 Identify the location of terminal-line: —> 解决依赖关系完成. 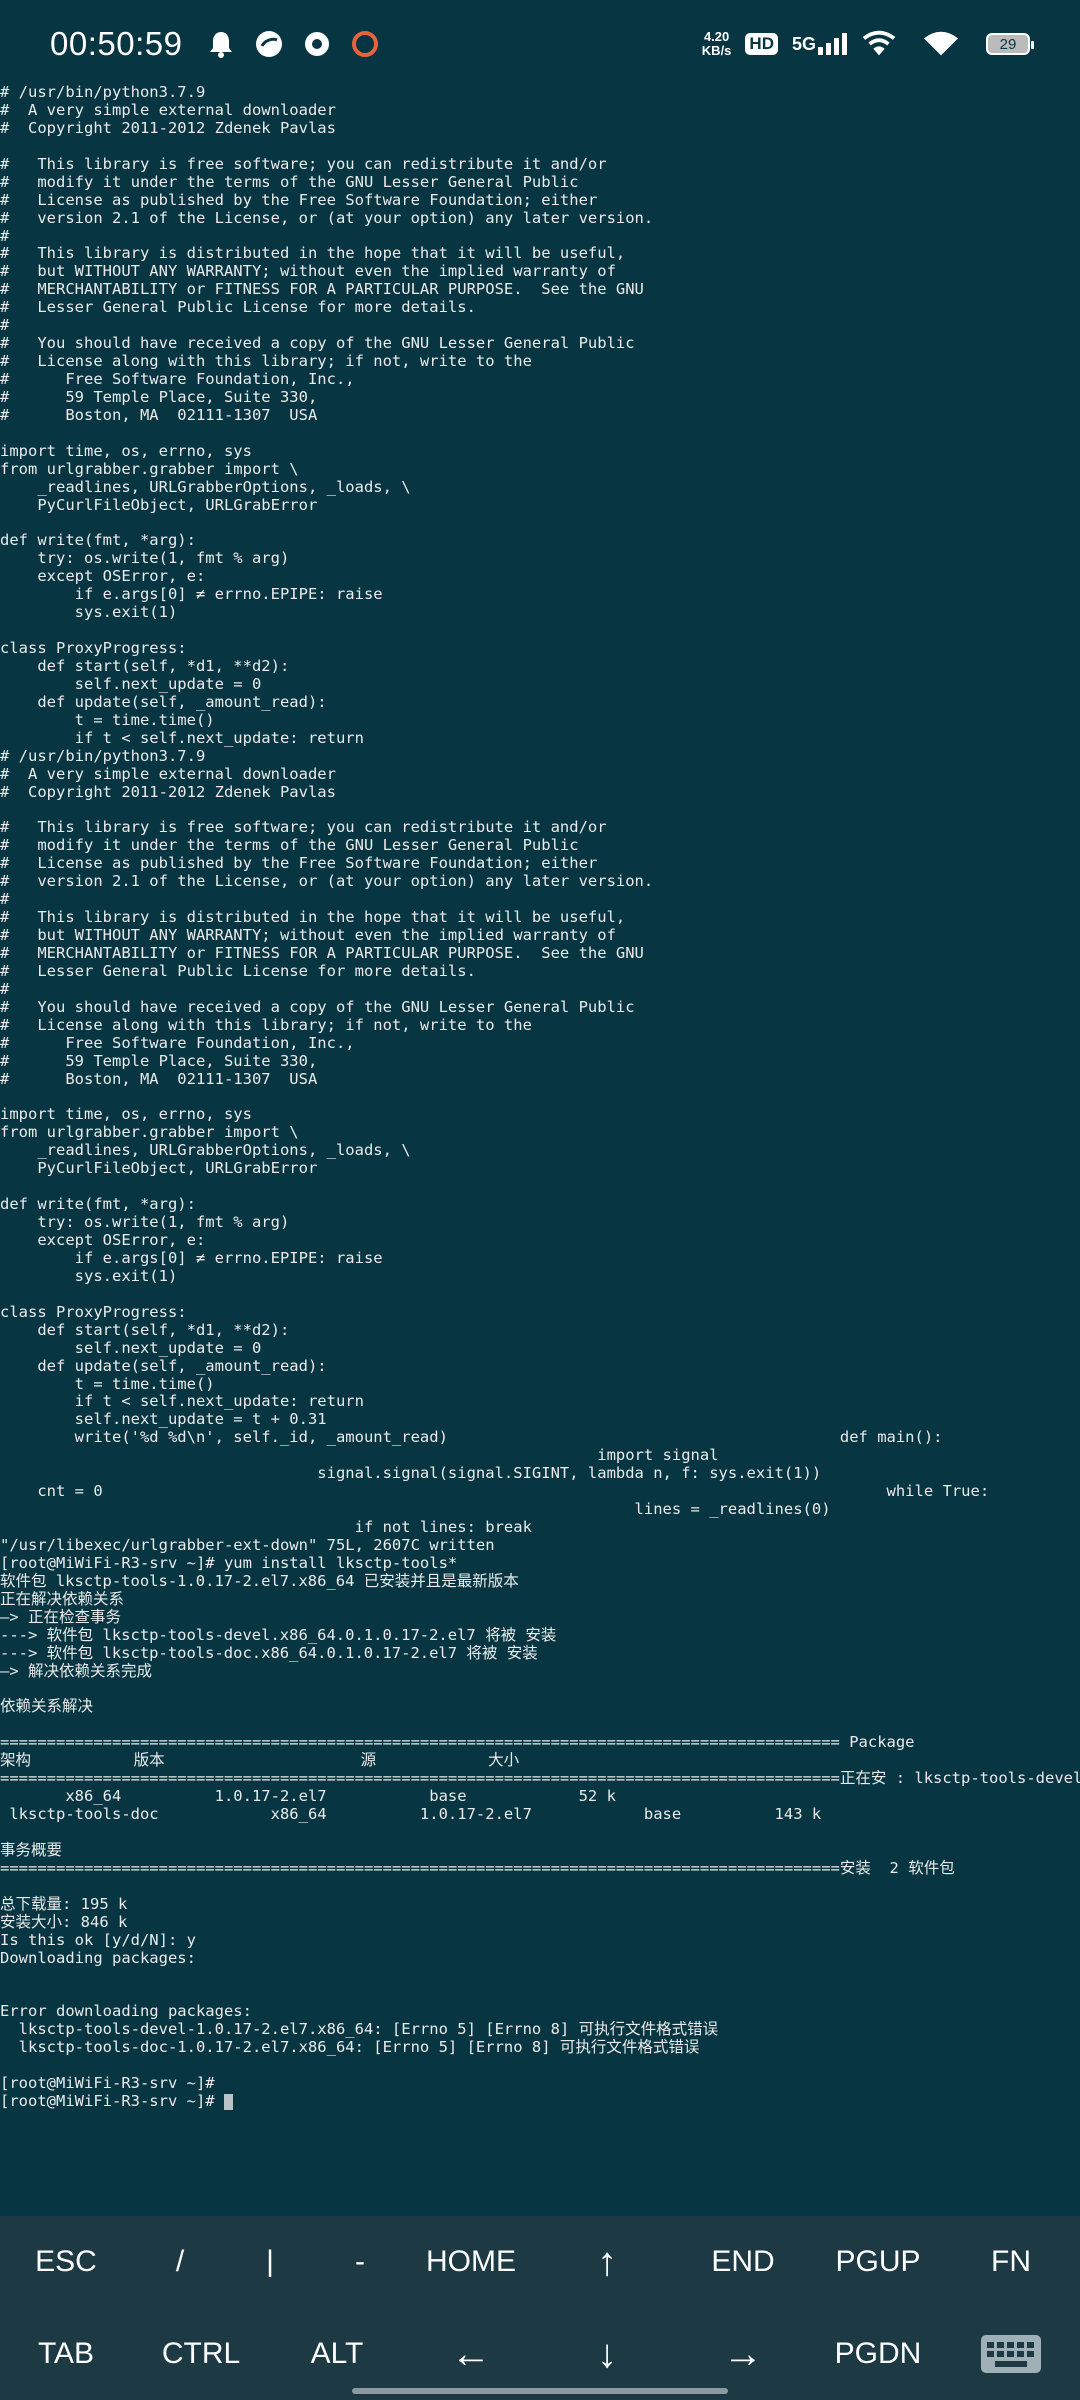
(76, 1670).